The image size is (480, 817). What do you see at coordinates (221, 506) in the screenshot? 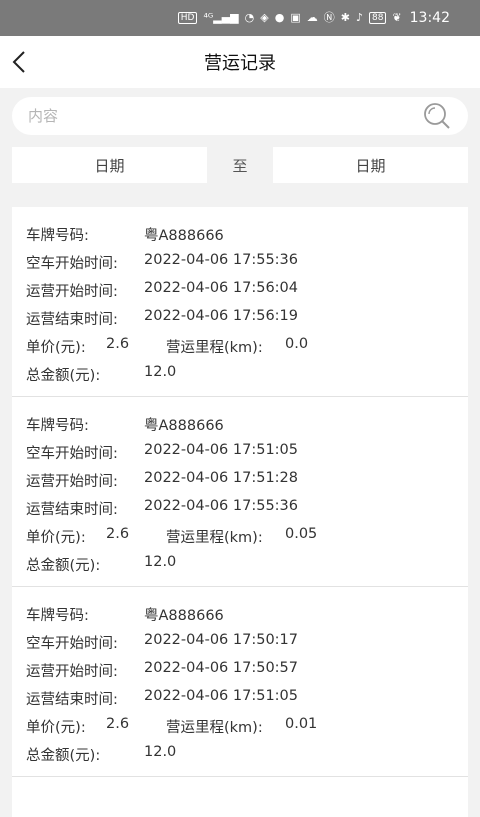
I see `op-end-value: 2022-04-06 17:55:36` at bounding box center [221, 506].